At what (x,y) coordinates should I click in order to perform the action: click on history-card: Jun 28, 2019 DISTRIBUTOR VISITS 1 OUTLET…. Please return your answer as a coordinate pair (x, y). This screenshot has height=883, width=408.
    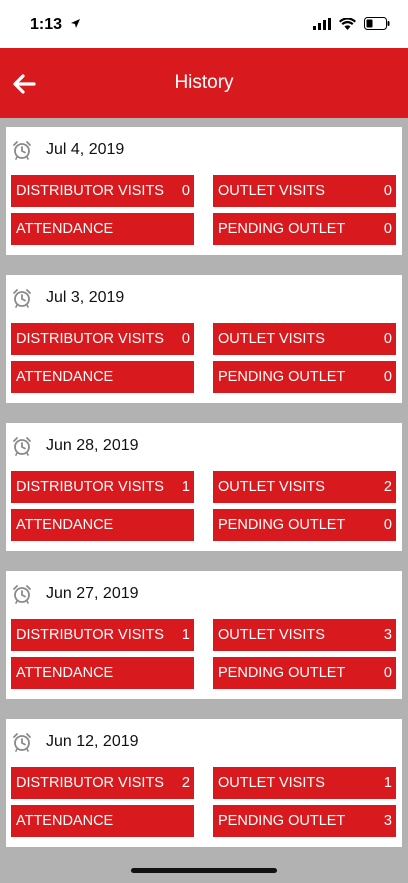
    Looking at the image, I should click on (204, 487).